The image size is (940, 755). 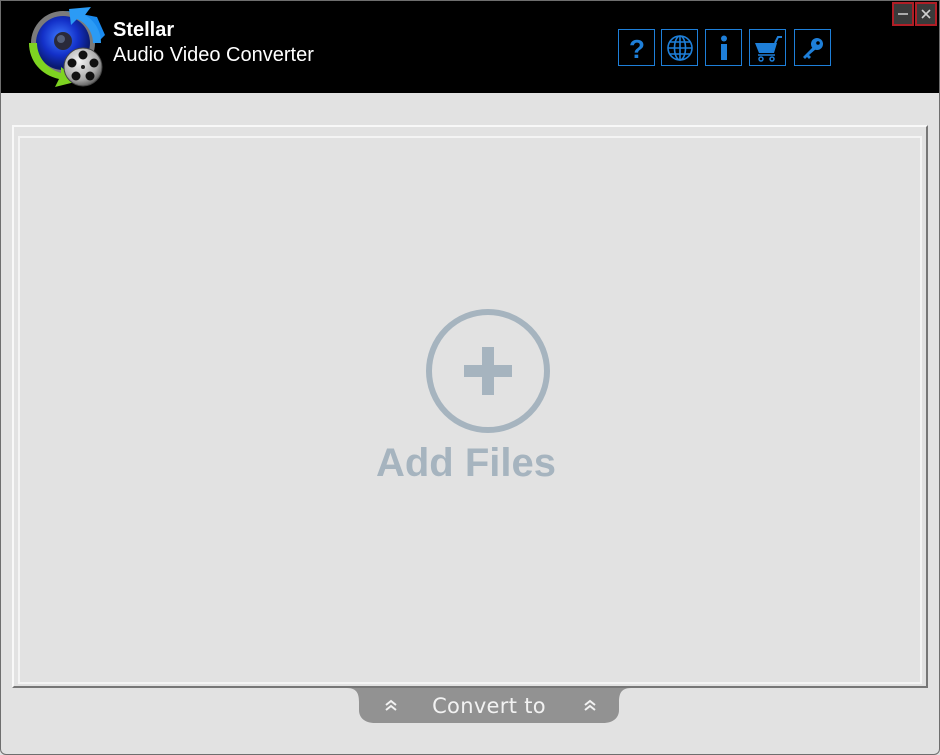 I want to click on activate-button, so click(x=812, y=47).